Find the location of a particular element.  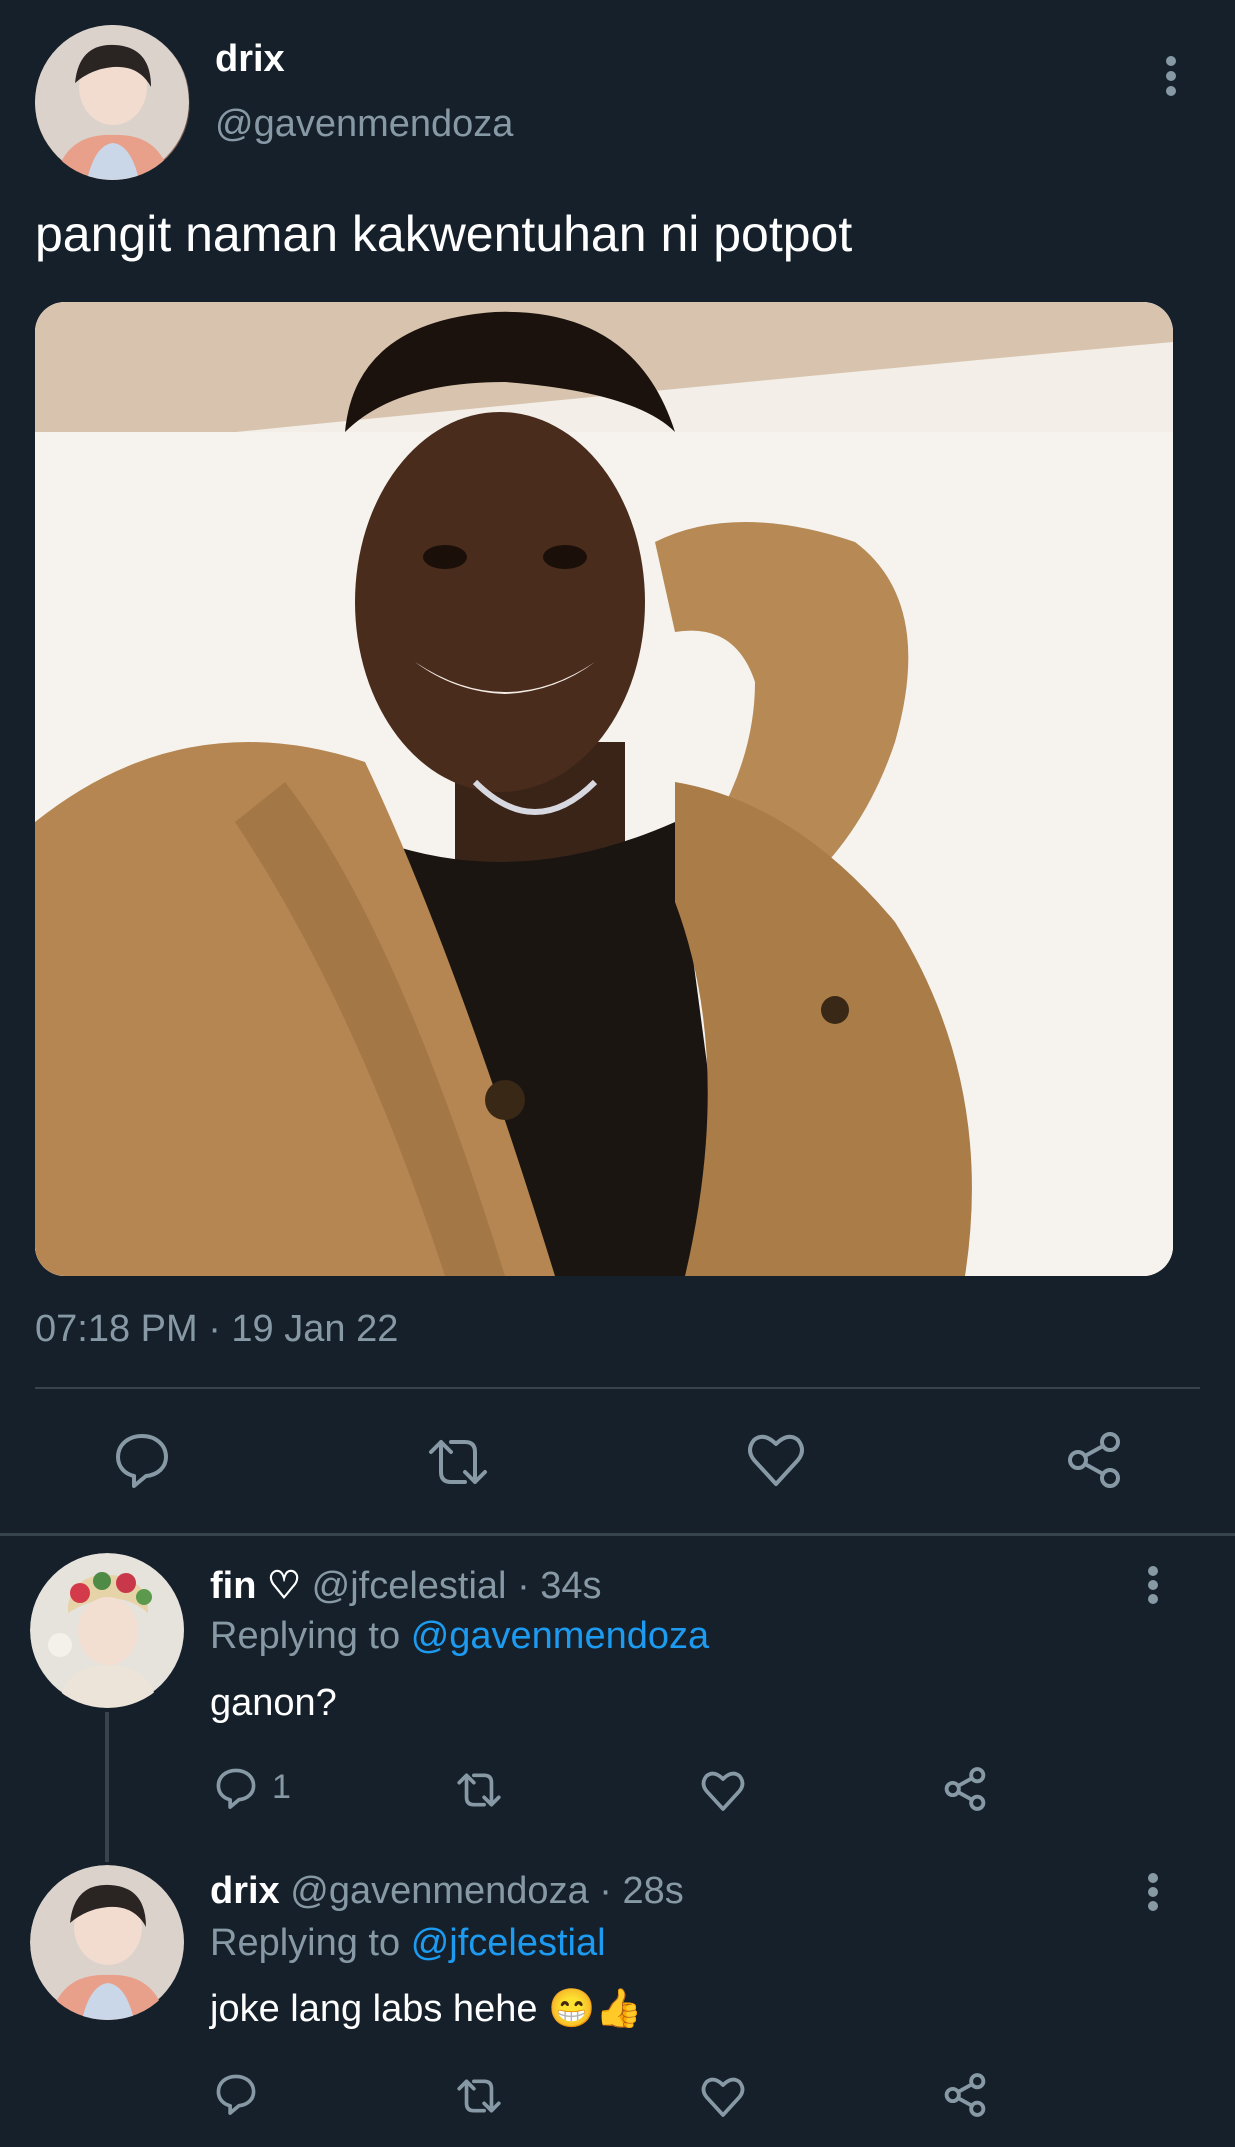

thread-line is located at coordinates (107, 1787).